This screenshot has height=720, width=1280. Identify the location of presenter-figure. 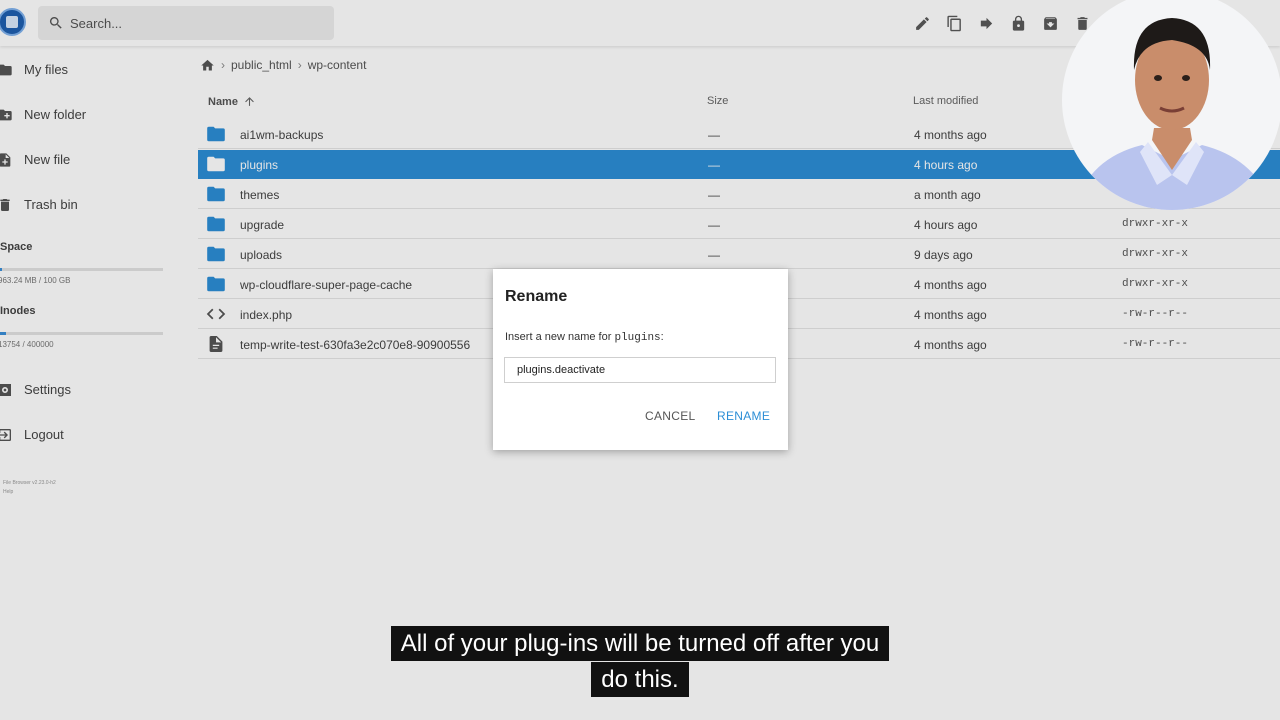
(1174, 114).